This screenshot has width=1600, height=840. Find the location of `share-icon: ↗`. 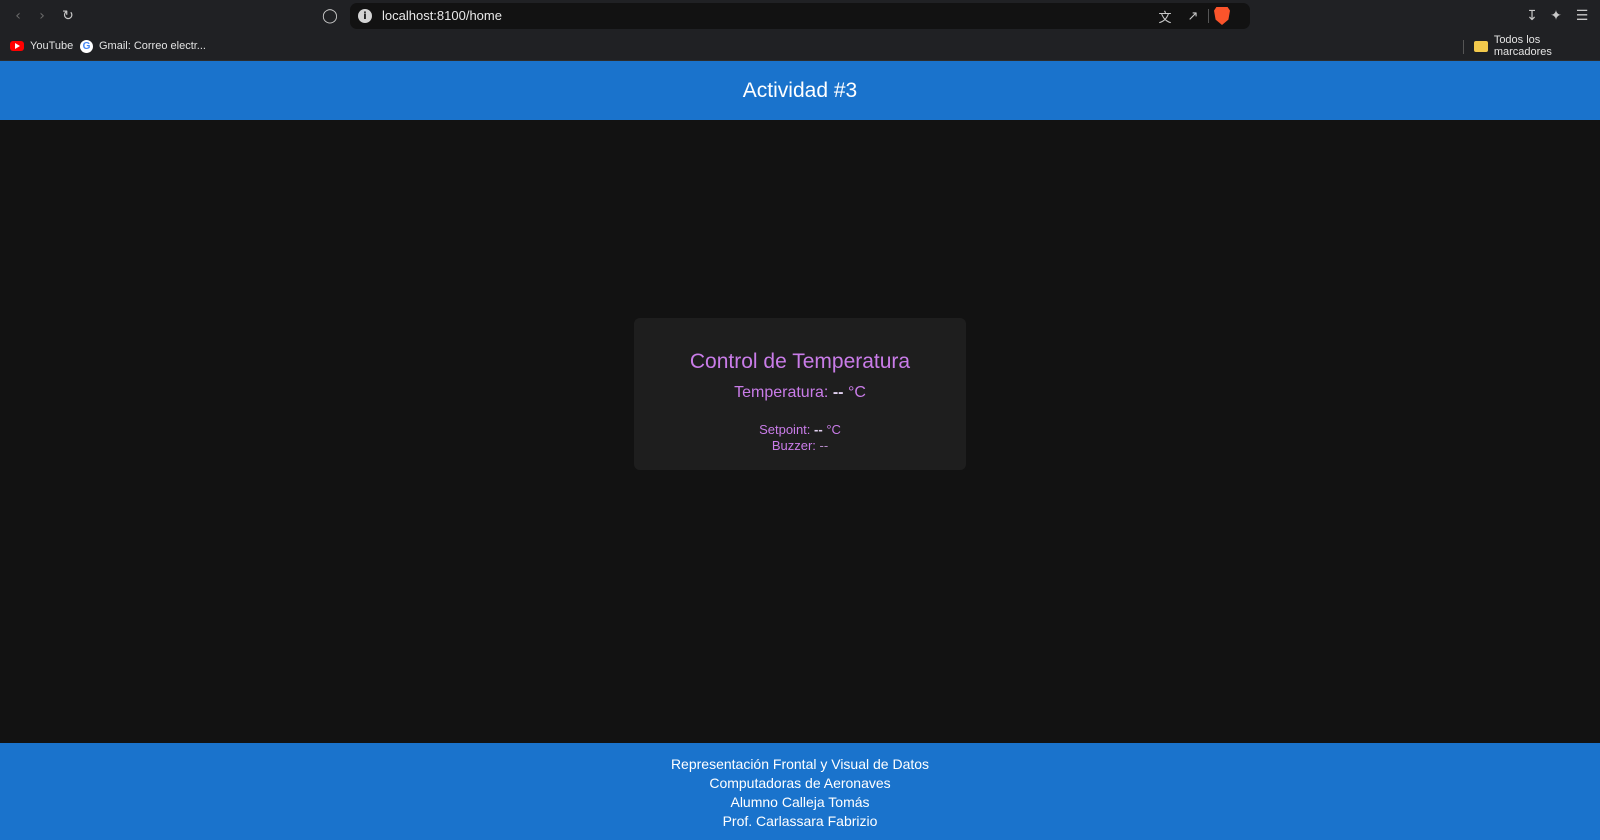

share-icon: ↗ is located at coordinates (1193, 16).